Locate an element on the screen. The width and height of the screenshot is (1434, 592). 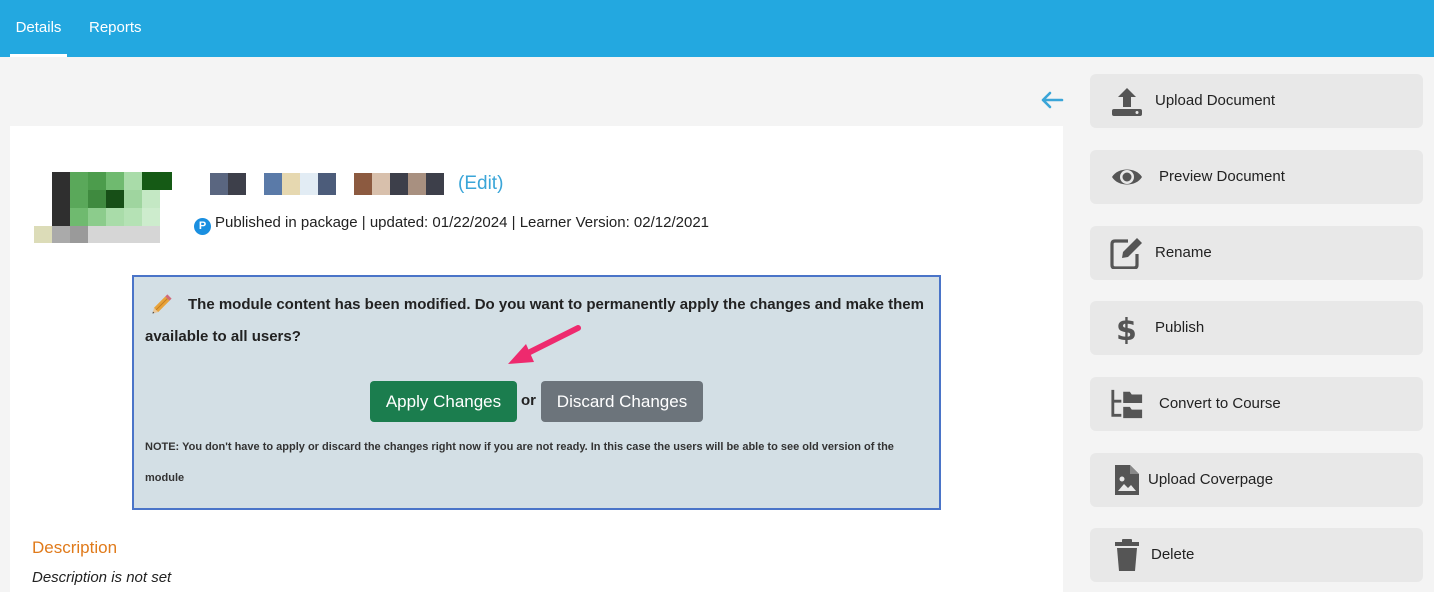
discard-changes-button: Discard Changes is located at coordinates (622, 401).